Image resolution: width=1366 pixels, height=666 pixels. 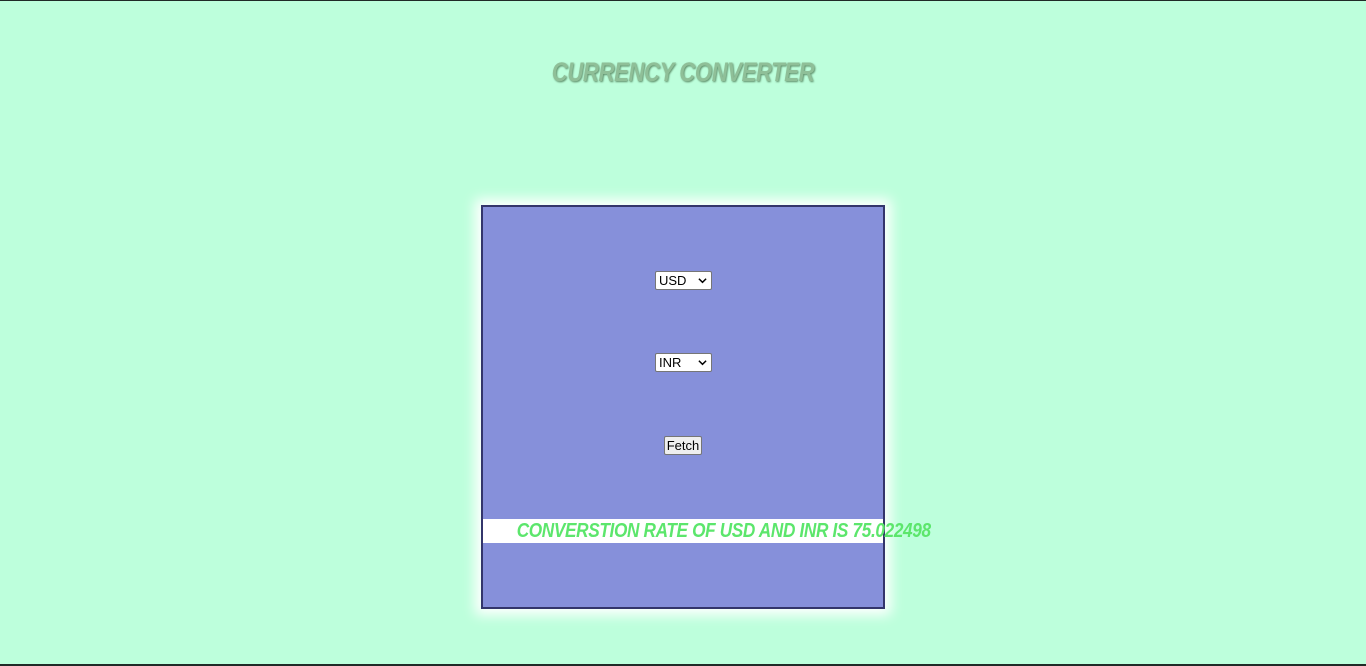 I want to click on fetch-button: Fetch, so click(x=683, y=445).